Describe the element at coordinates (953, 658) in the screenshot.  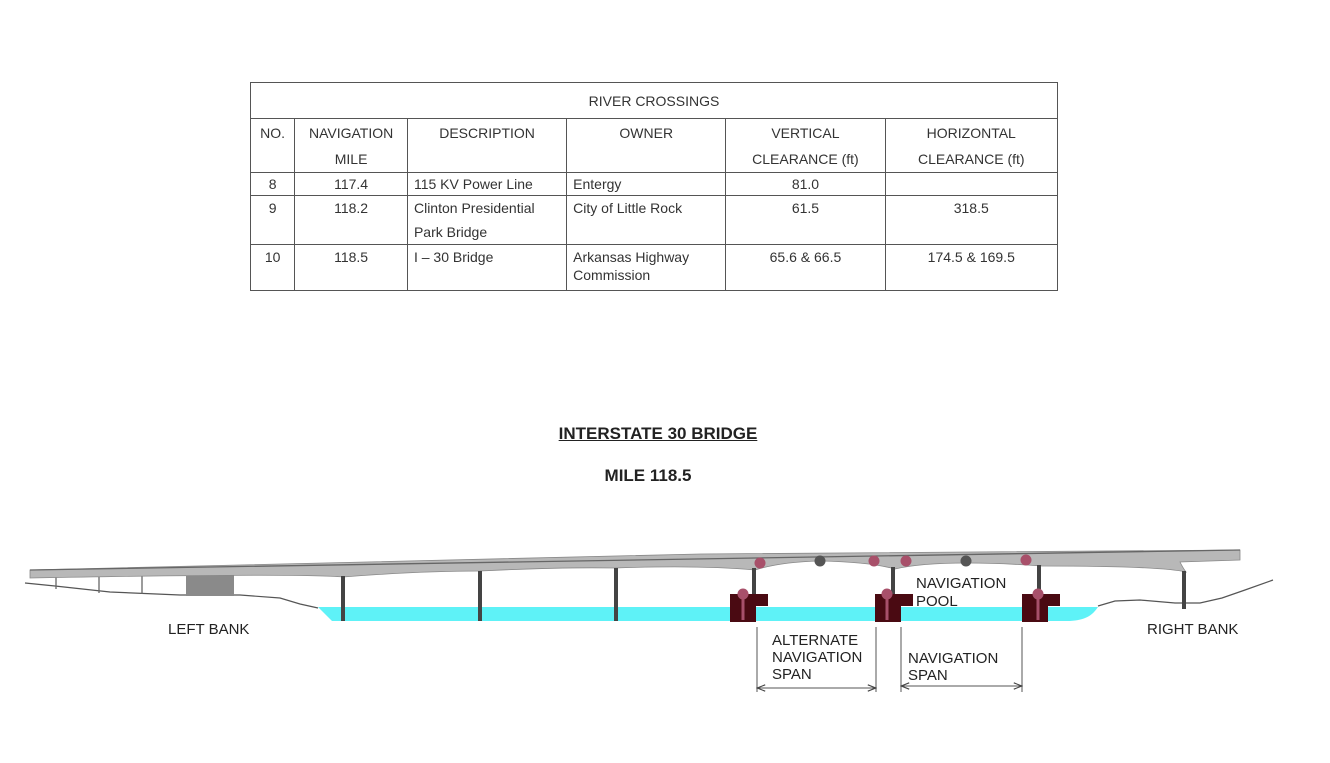
I see `navigation-span-label-1: NAVIGATION` at that location.